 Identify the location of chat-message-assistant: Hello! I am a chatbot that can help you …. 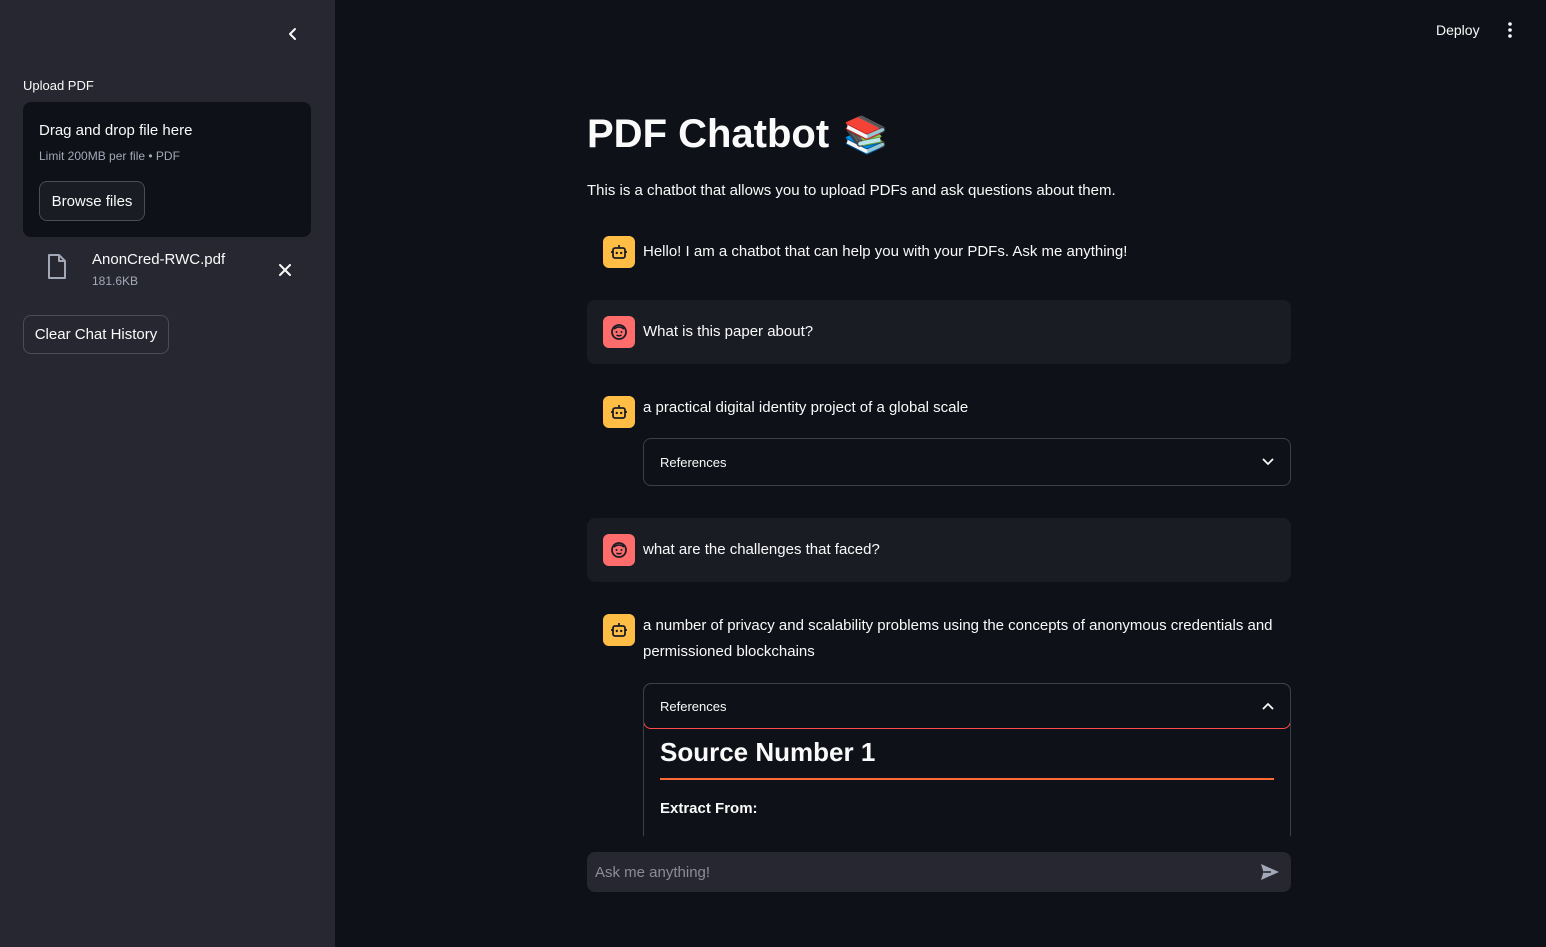
(939, 252).